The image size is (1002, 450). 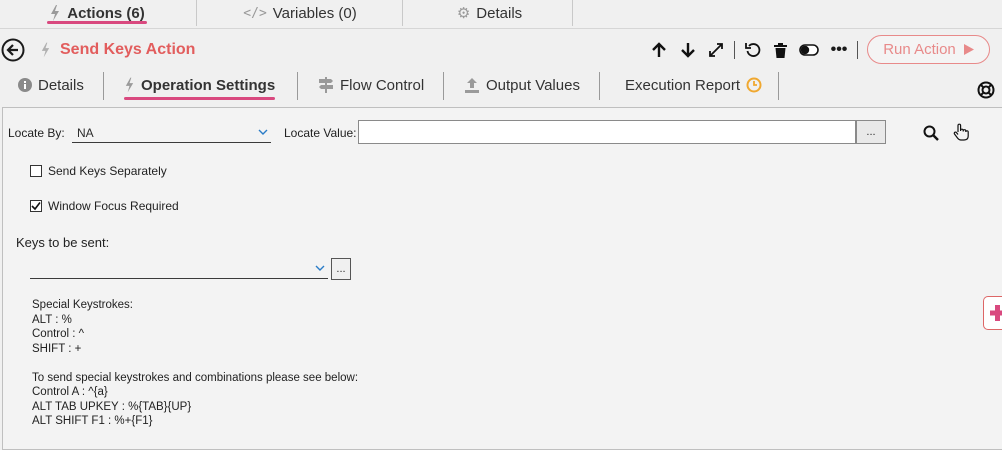 What do you see at coordinates (36, 171) in the screenshot?
I see `send-keys-separately-checkbox` at bounding box center [36, 171].